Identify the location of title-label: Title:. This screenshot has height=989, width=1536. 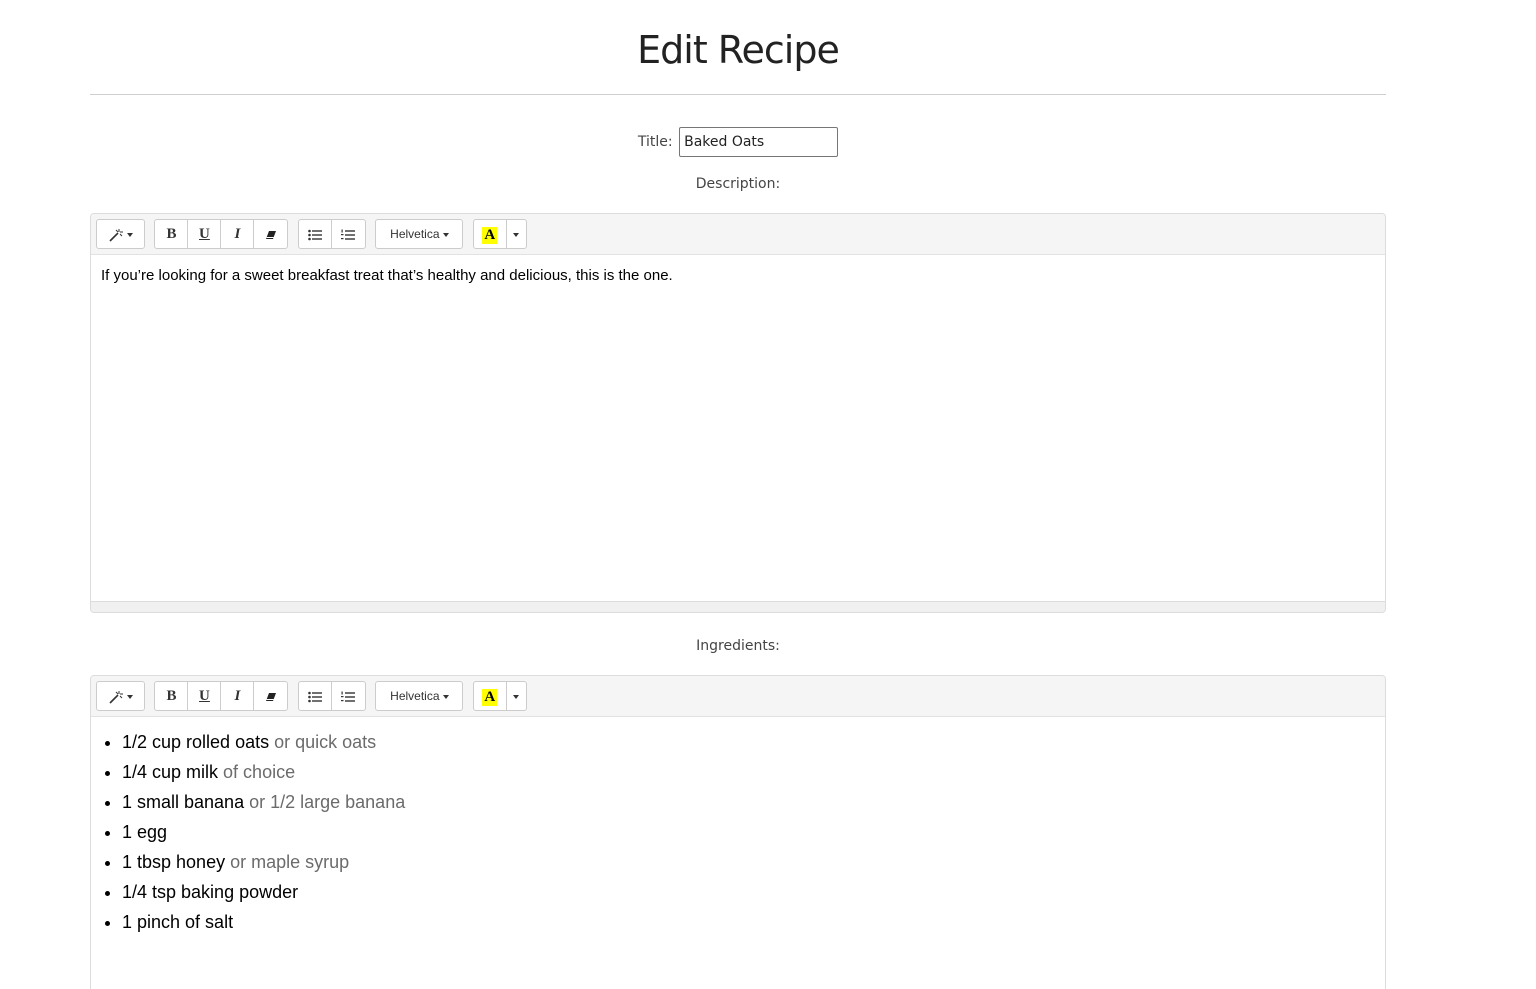
(655, 142).